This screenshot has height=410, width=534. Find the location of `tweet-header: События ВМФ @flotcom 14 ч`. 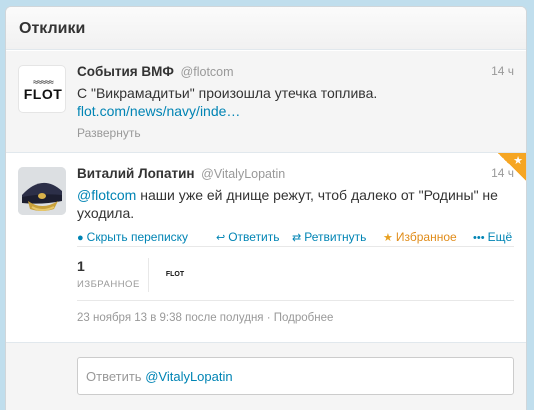

tweet-header: События ВМФ @flotcom 14 ч is located at coordinates (295, 74).